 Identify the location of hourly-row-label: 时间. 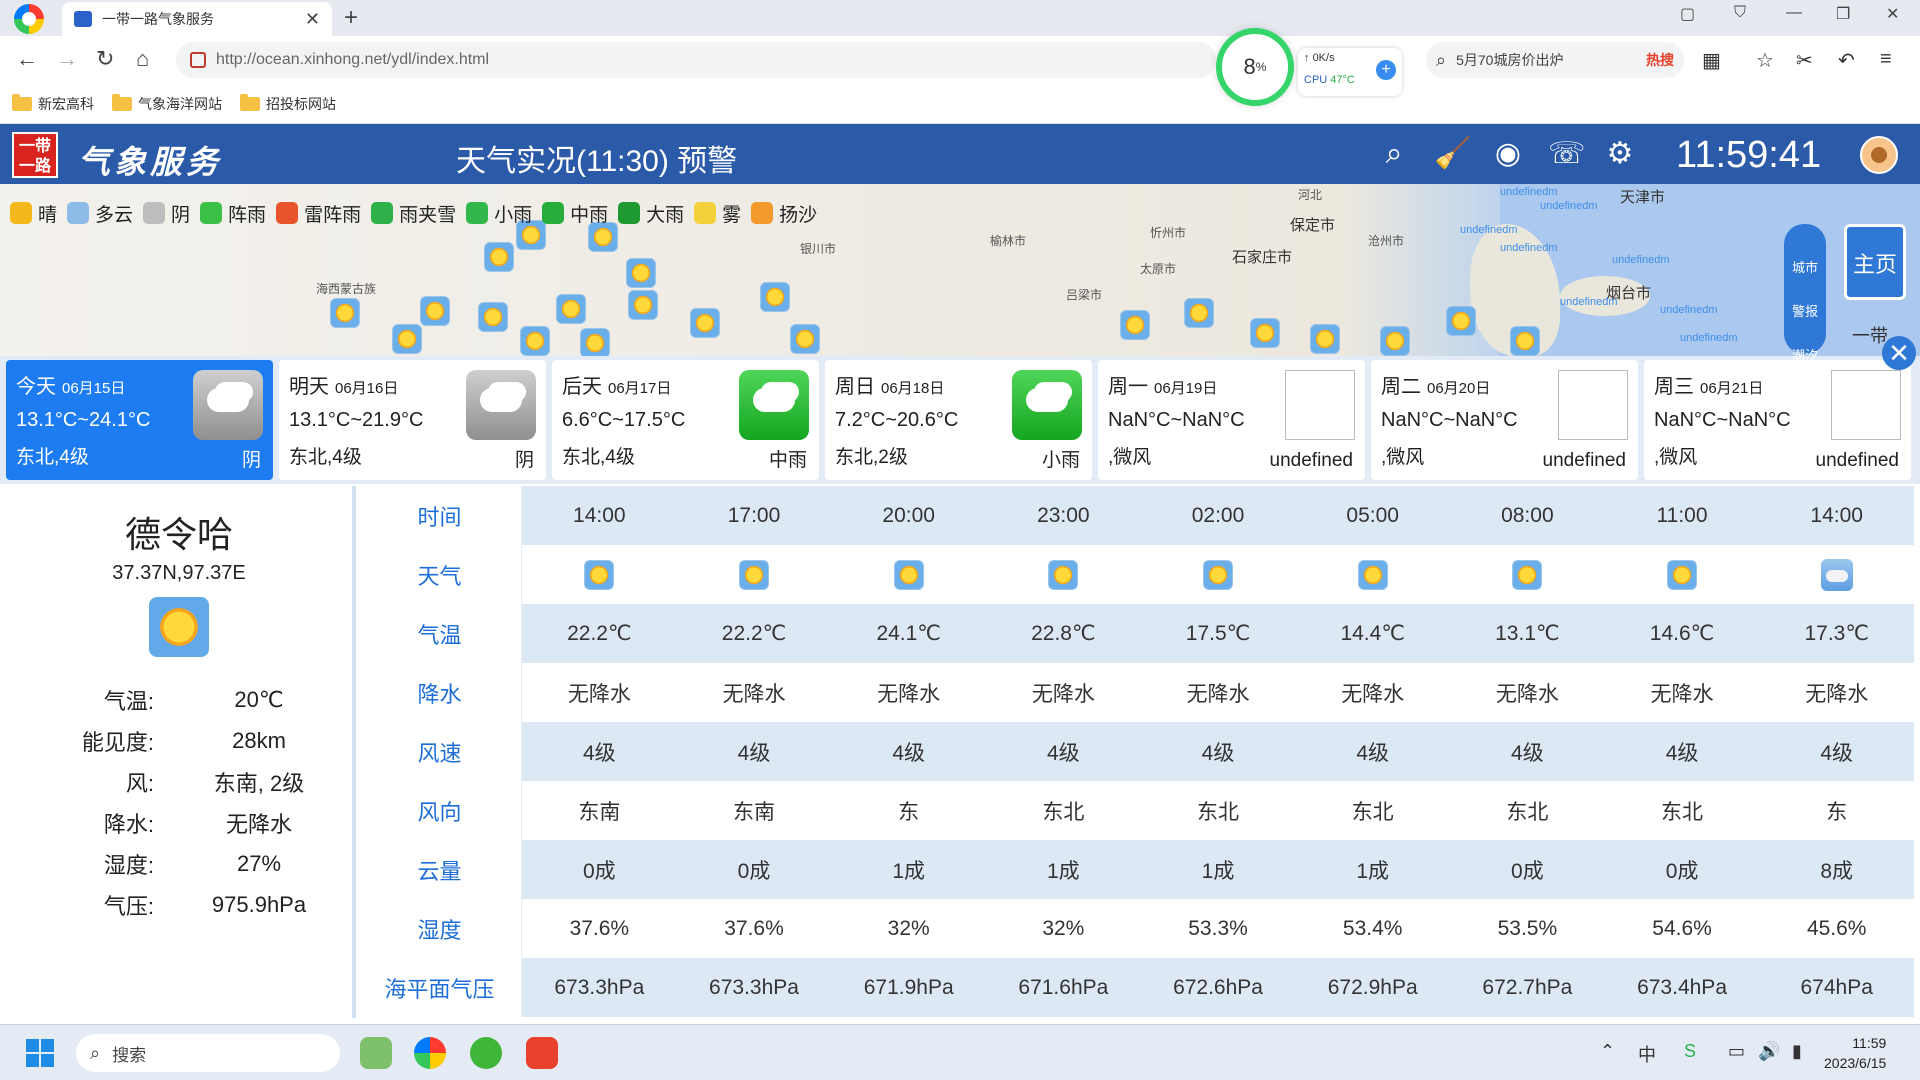
(440, 515).